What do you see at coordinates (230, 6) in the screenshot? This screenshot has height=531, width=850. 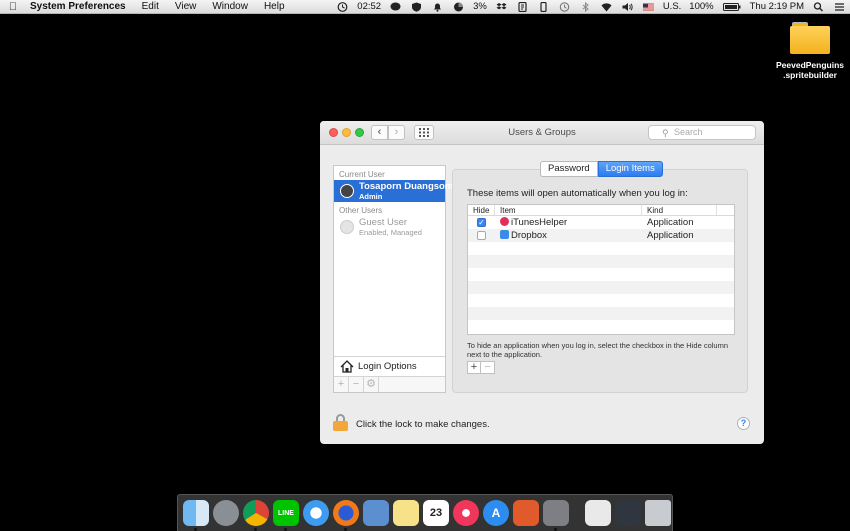 I see `menu-window: Window` at bounding box center [230, 6].